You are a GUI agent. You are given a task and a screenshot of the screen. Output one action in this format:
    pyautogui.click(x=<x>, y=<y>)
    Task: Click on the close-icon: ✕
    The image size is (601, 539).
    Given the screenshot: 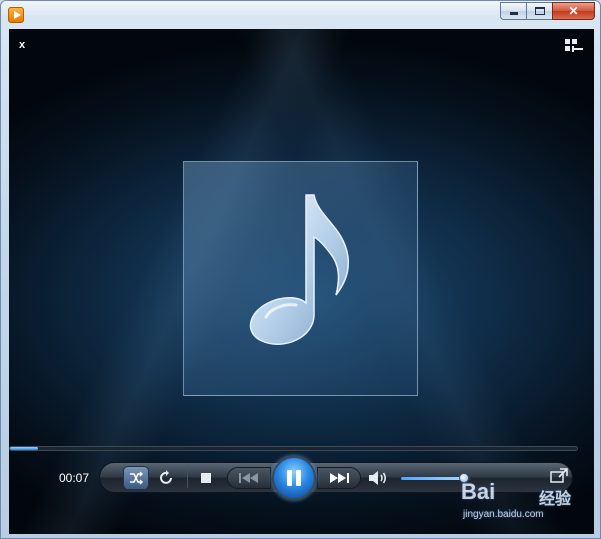 What is the action you would take?
    pyautogui.click(x=573, y=11)
    